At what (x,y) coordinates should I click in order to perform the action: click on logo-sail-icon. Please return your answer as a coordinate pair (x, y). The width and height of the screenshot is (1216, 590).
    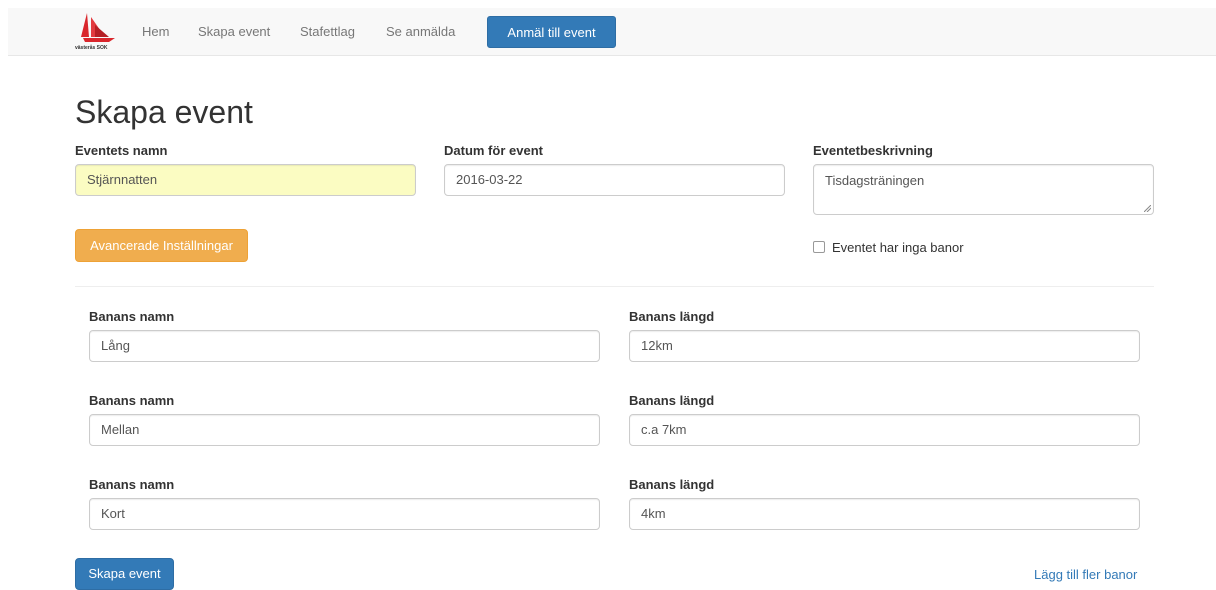
    Looking at the image, I should click on (98, 27).